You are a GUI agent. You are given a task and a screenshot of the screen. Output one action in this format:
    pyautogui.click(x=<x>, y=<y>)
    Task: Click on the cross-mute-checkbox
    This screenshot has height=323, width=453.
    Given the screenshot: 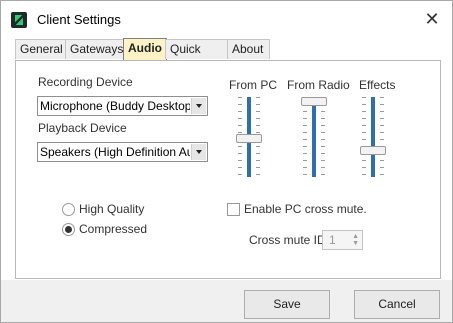 What is the action you would take?
    pyautogui.click(x=233, y=209)
    